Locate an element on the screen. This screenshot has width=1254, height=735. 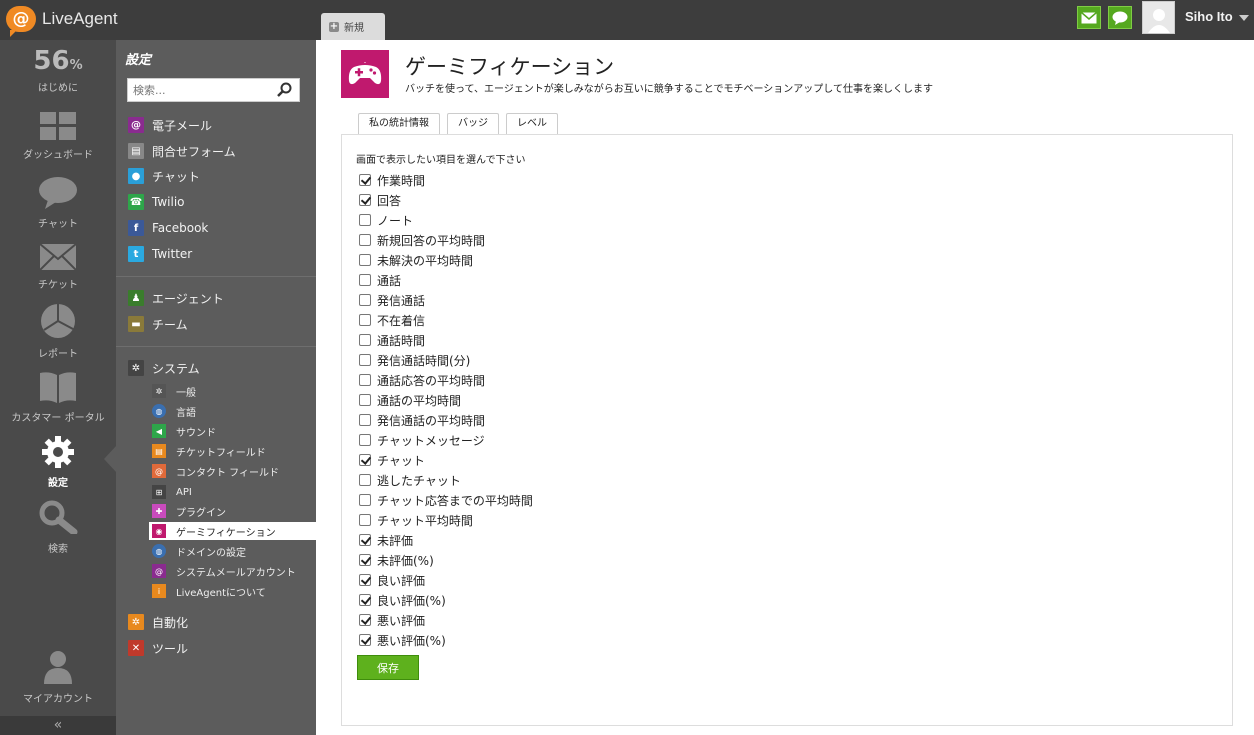
gamepad-icon: ◉ is located at coordinates (159, 531).